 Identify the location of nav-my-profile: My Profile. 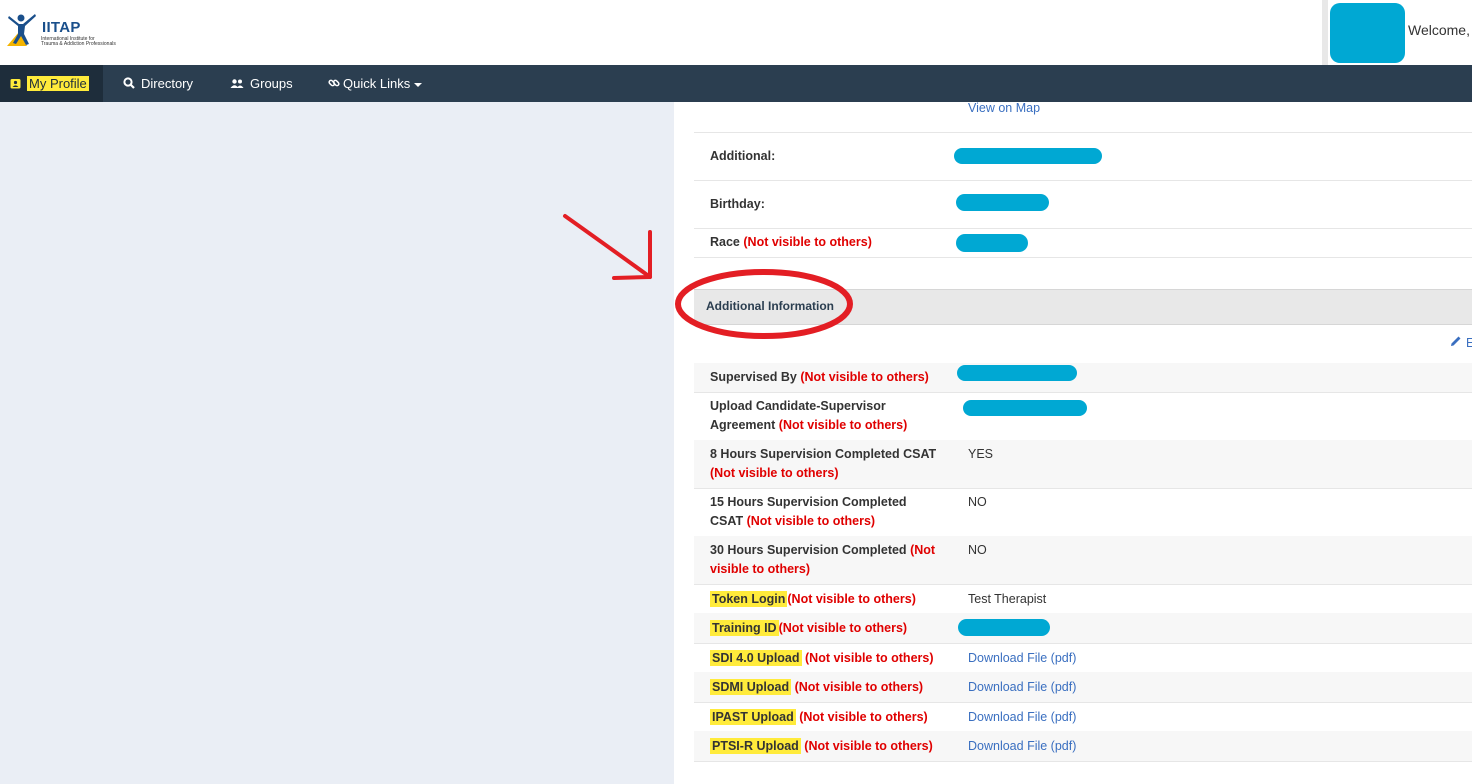
(51, 83).